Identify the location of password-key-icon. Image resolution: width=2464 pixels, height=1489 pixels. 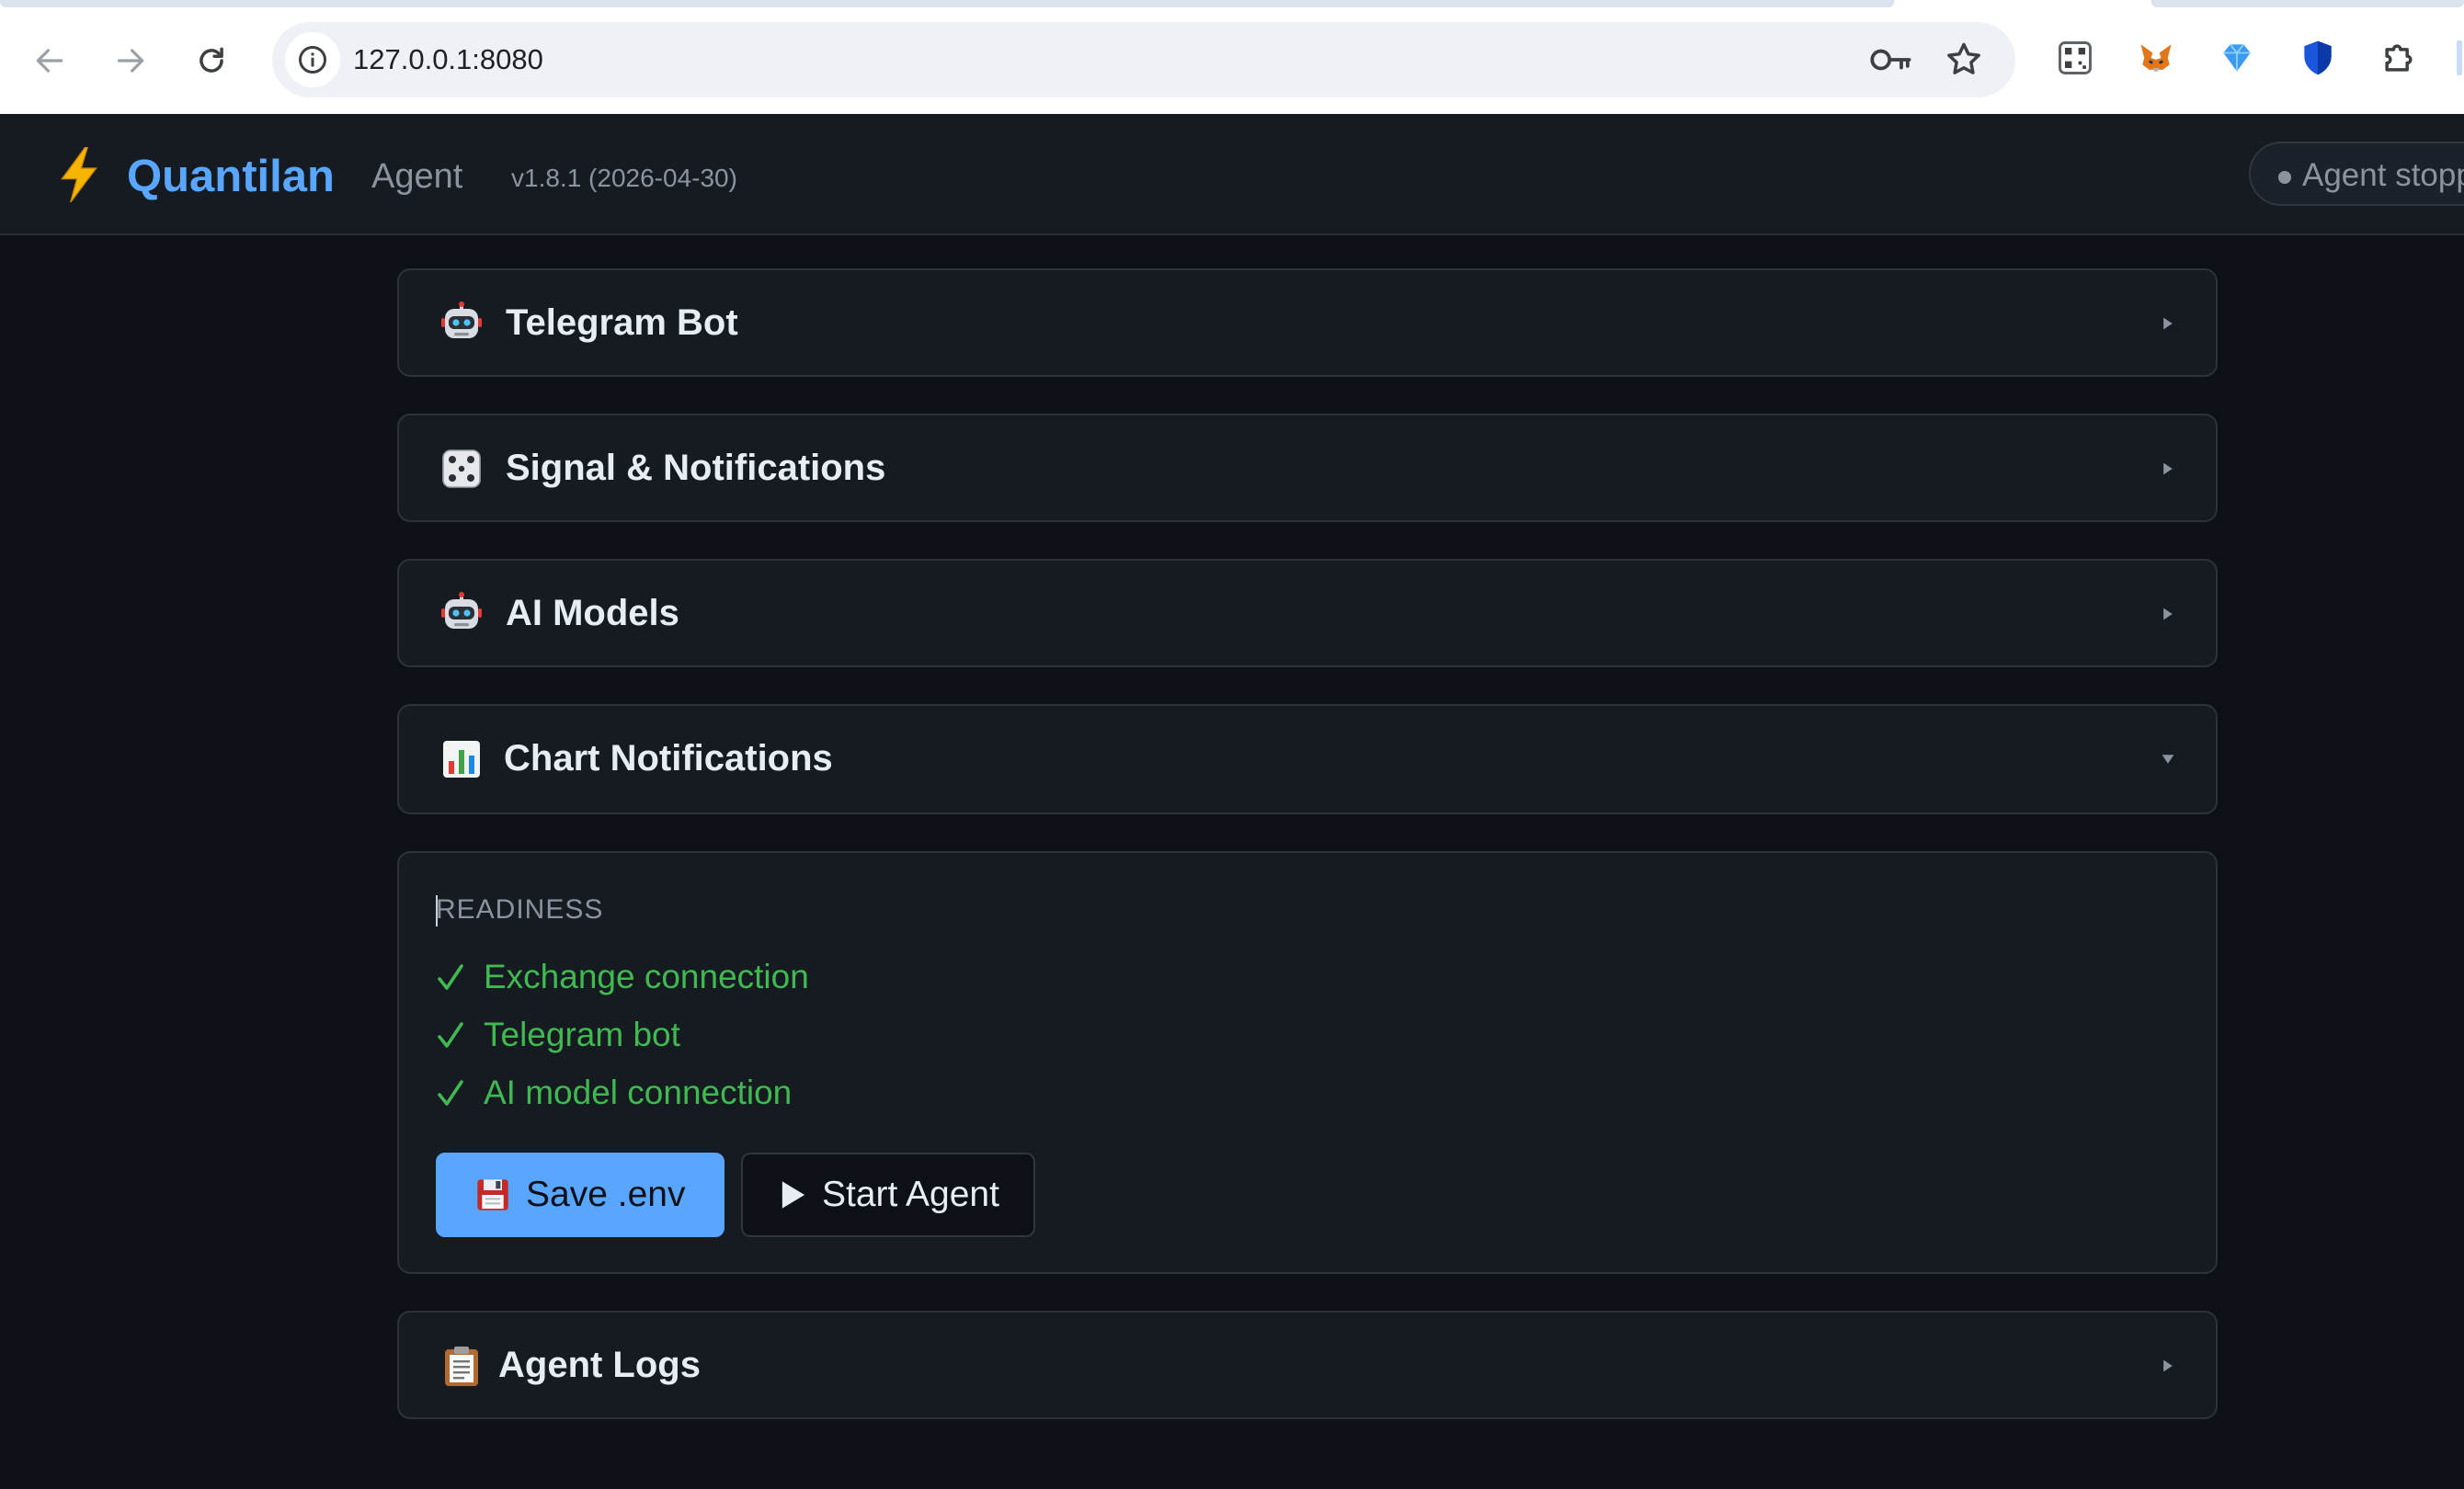
(1890, 59).